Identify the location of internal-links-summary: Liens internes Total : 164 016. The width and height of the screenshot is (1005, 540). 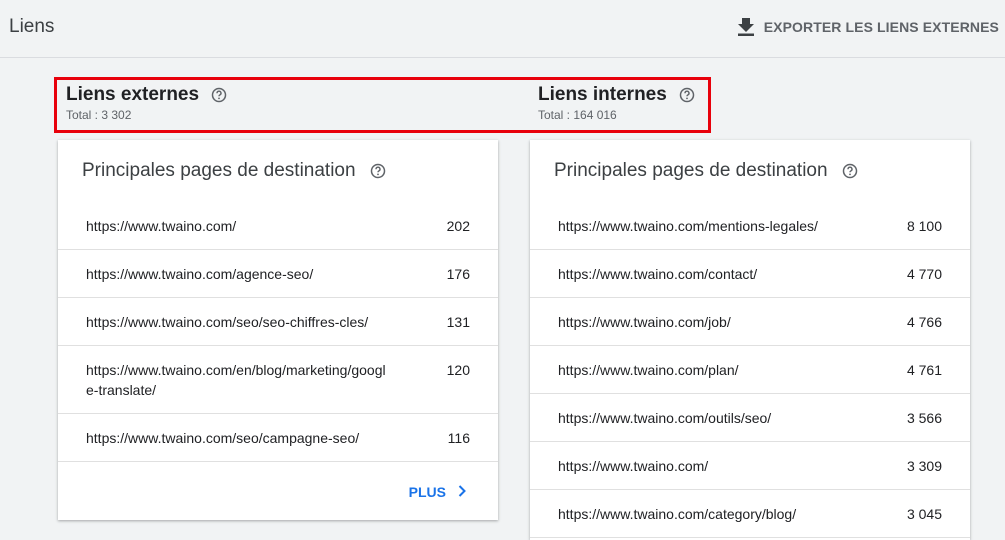
(616, 103).